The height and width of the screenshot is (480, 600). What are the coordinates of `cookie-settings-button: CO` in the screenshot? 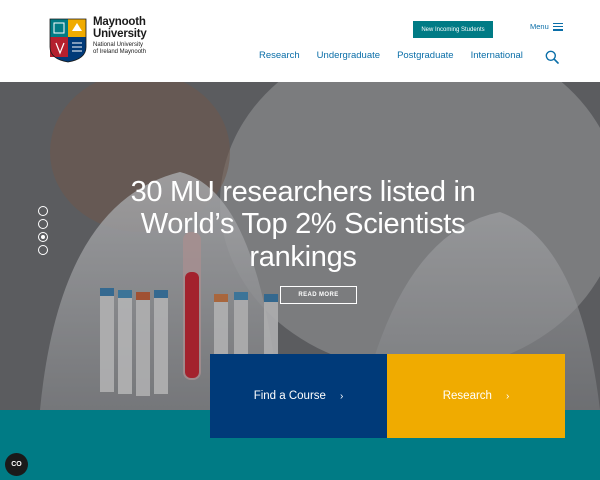 It's located at (16, 464).